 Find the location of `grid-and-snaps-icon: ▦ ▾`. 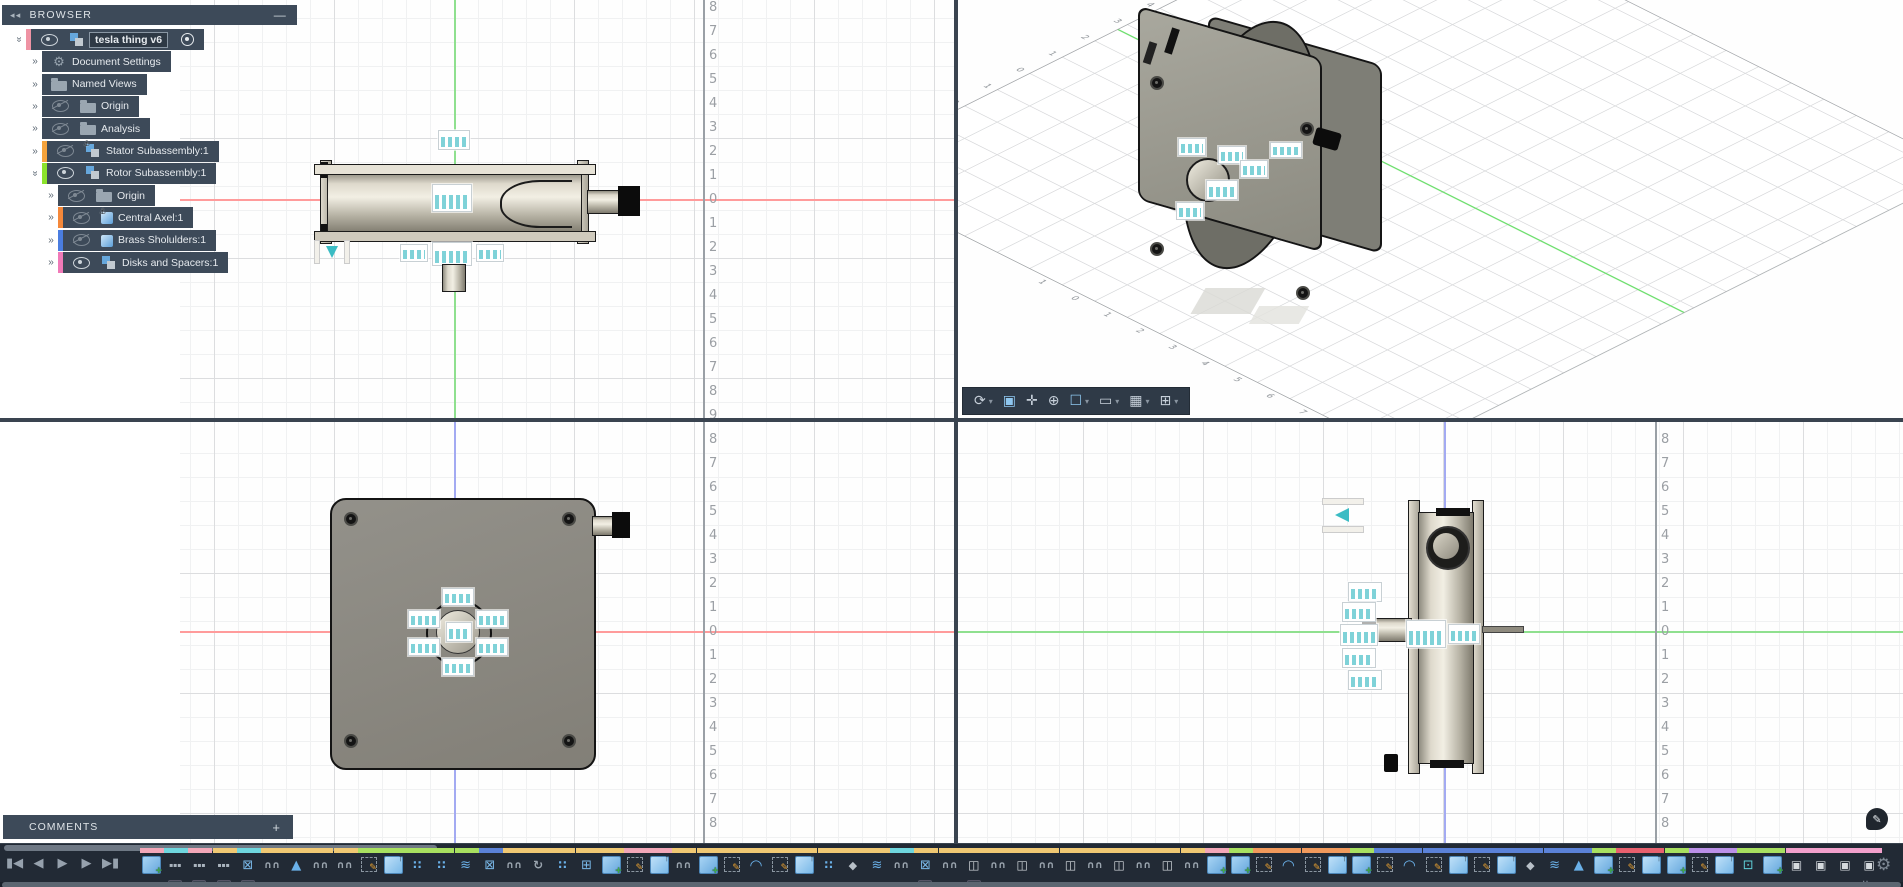

grid-and-snaps-icon: ▦ ▾ is located at coordinates (1139, 401).